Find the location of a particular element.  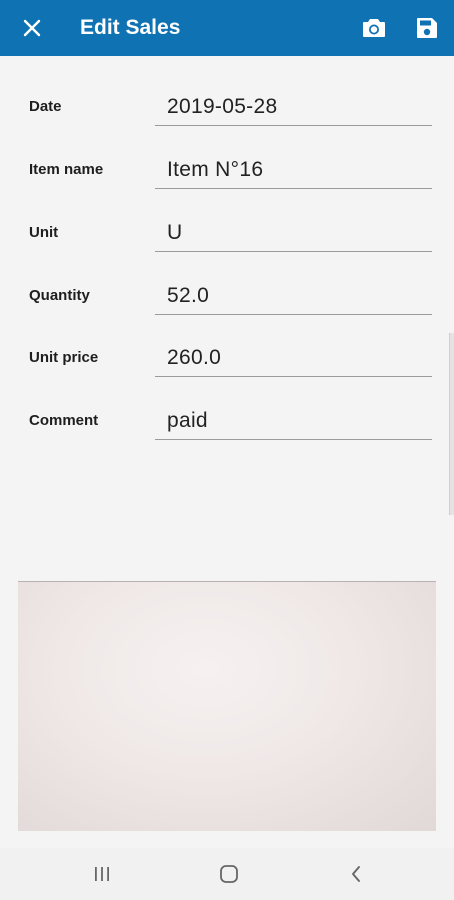

comment-field: paid is located at coordinates (293, 422).